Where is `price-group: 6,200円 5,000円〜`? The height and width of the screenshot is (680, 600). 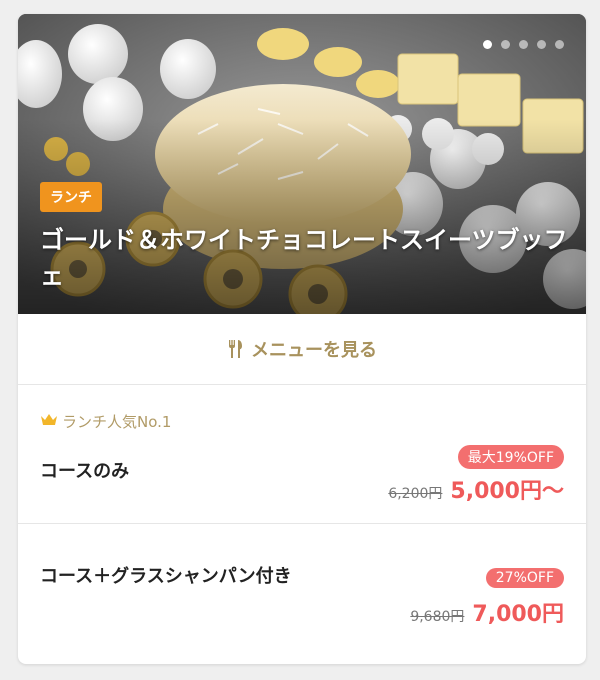 price-group: 6,200円 5,000円〜 is located at coordinates (476, 489).